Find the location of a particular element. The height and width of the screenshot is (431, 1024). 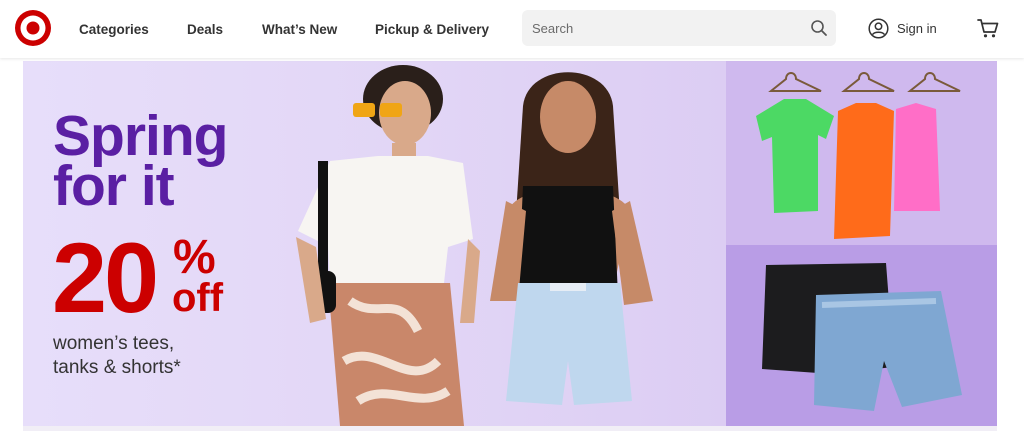

nav-pickup-delivery: Pickup & Delivery is located at coordinates (432, 29).